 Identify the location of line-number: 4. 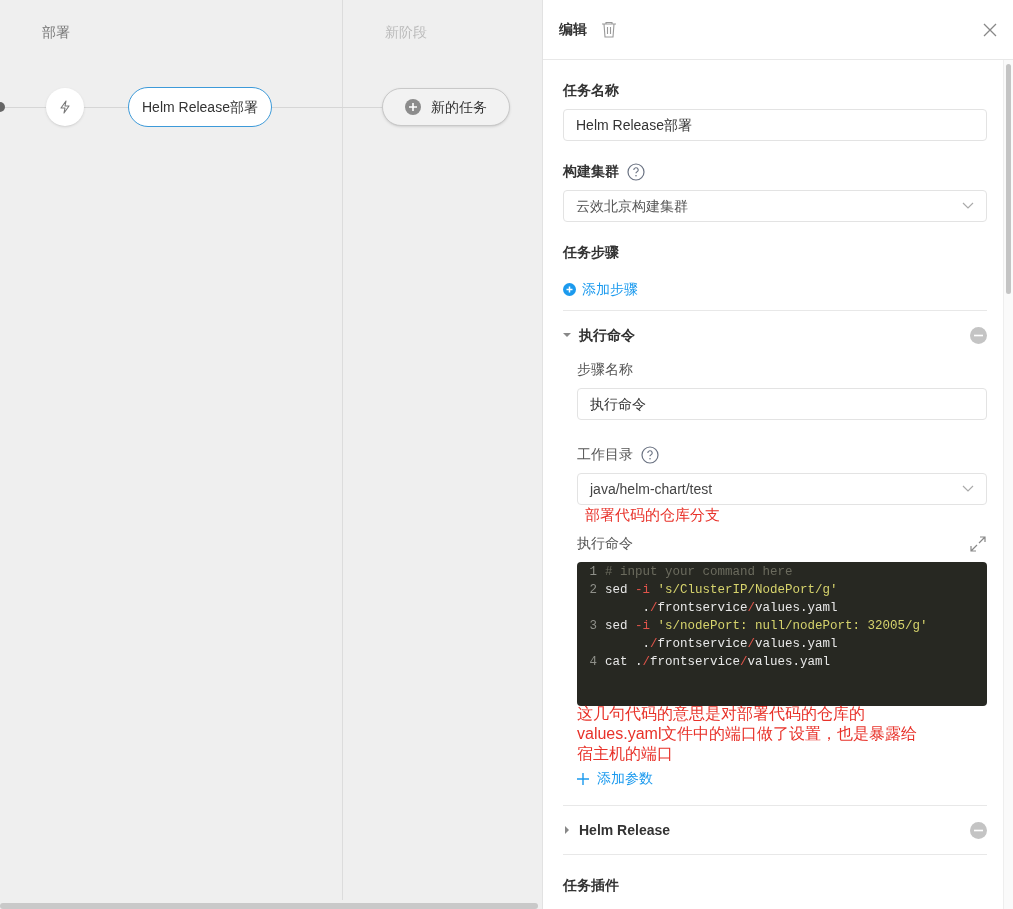
(593, 662).